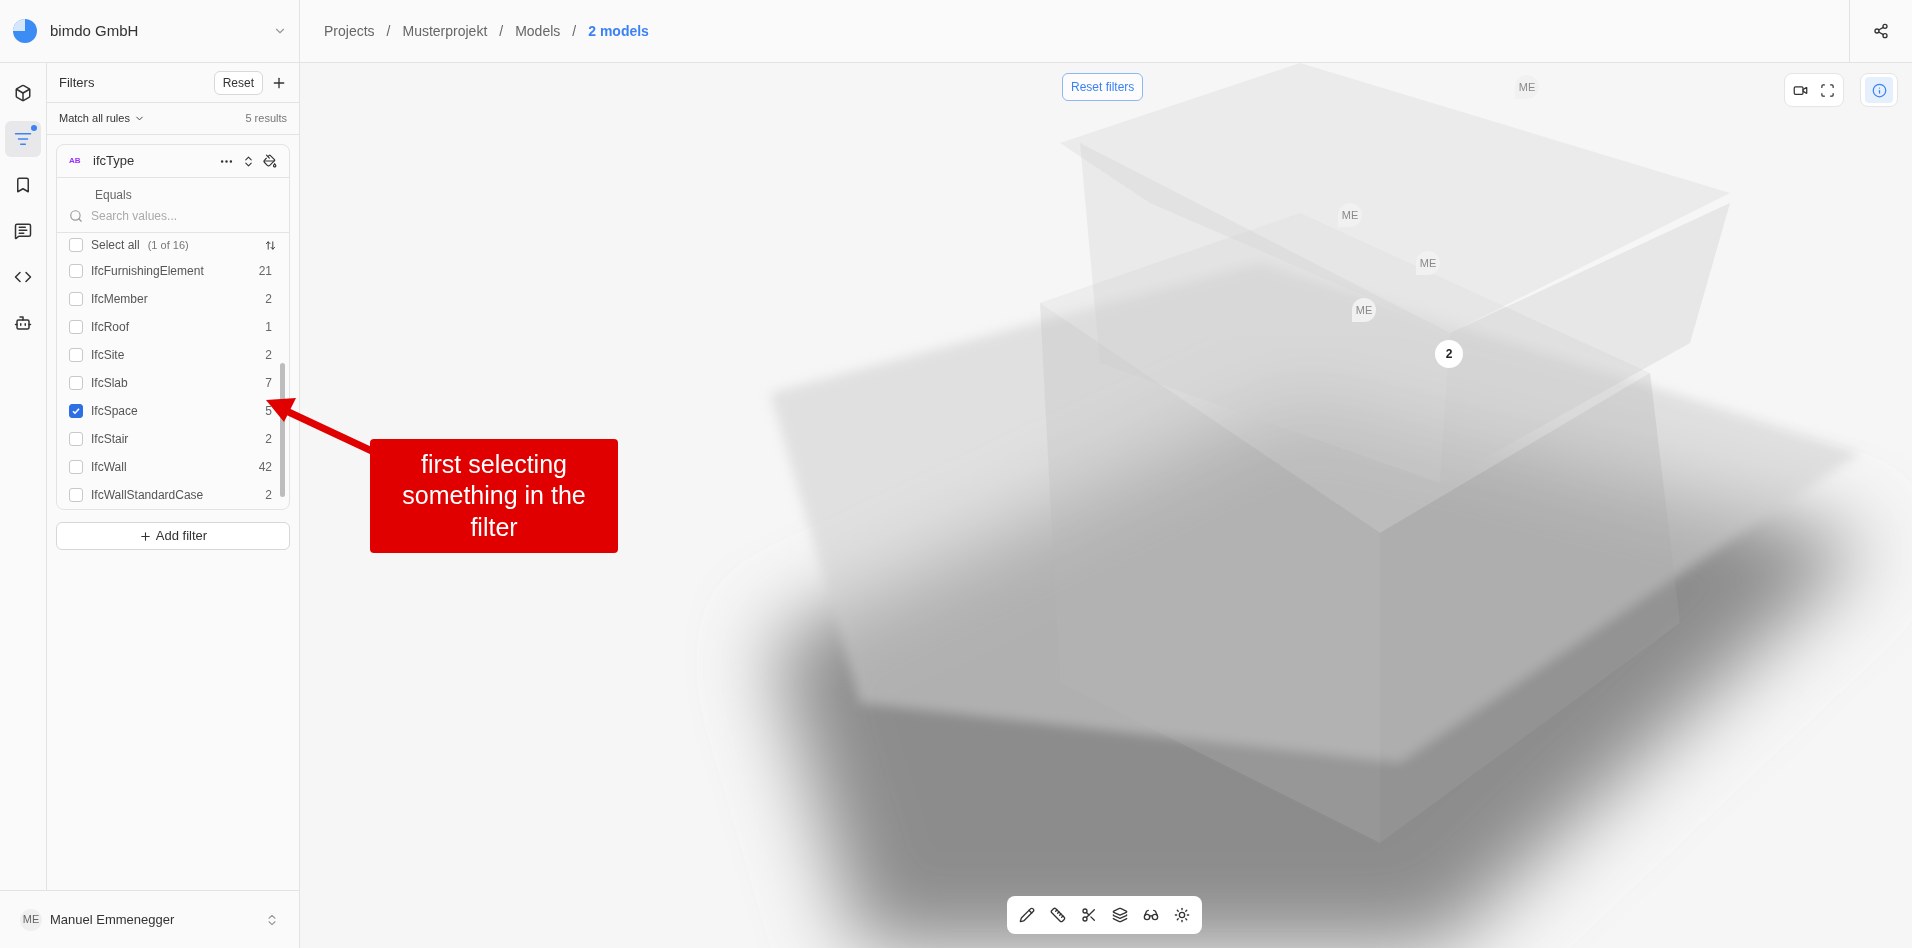  Describe the element at coordinates (1182, 915) in the screenshot. I see `sun-icon` at that location.